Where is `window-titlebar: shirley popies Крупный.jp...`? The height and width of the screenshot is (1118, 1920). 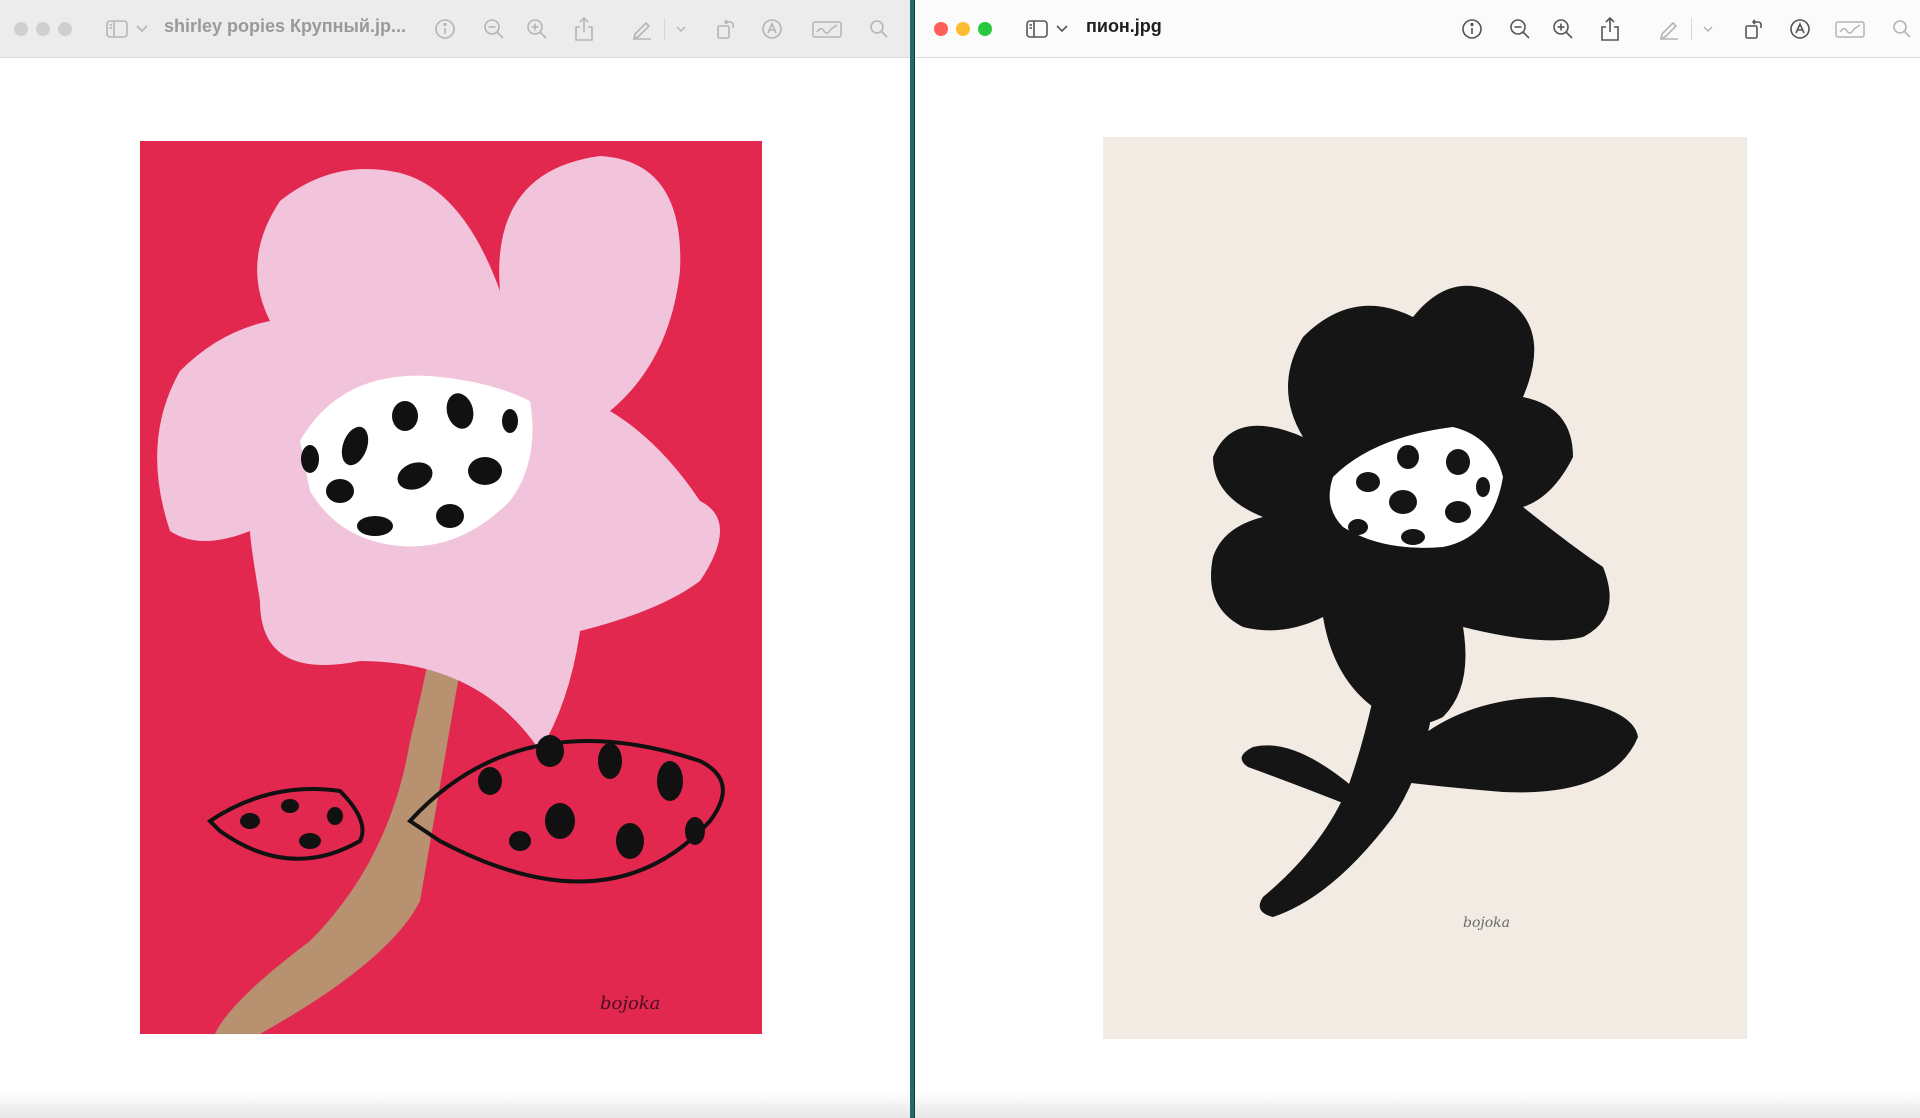 window-titlebar: shirley popies Крупный.jp... is located at coordinates (455, 29).